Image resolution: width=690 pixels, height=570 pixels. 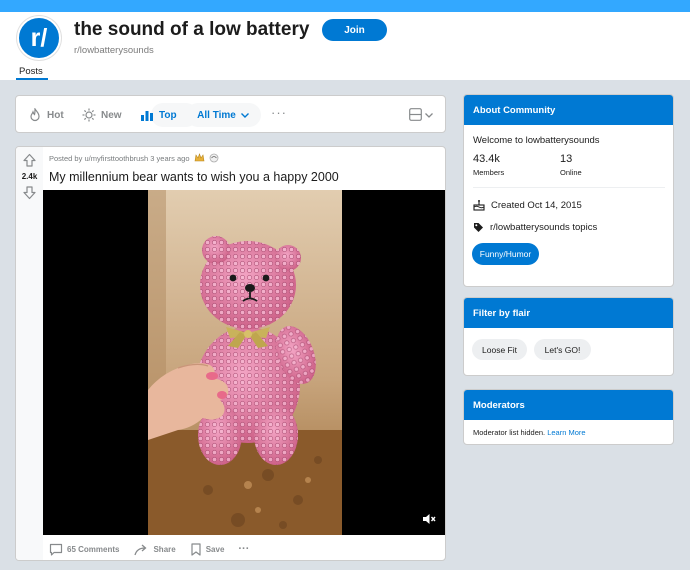 What do you see at coordinates (568, 110) in the screenshot?
I see `about-community-header: About Community` at bounding box center [568, 110].